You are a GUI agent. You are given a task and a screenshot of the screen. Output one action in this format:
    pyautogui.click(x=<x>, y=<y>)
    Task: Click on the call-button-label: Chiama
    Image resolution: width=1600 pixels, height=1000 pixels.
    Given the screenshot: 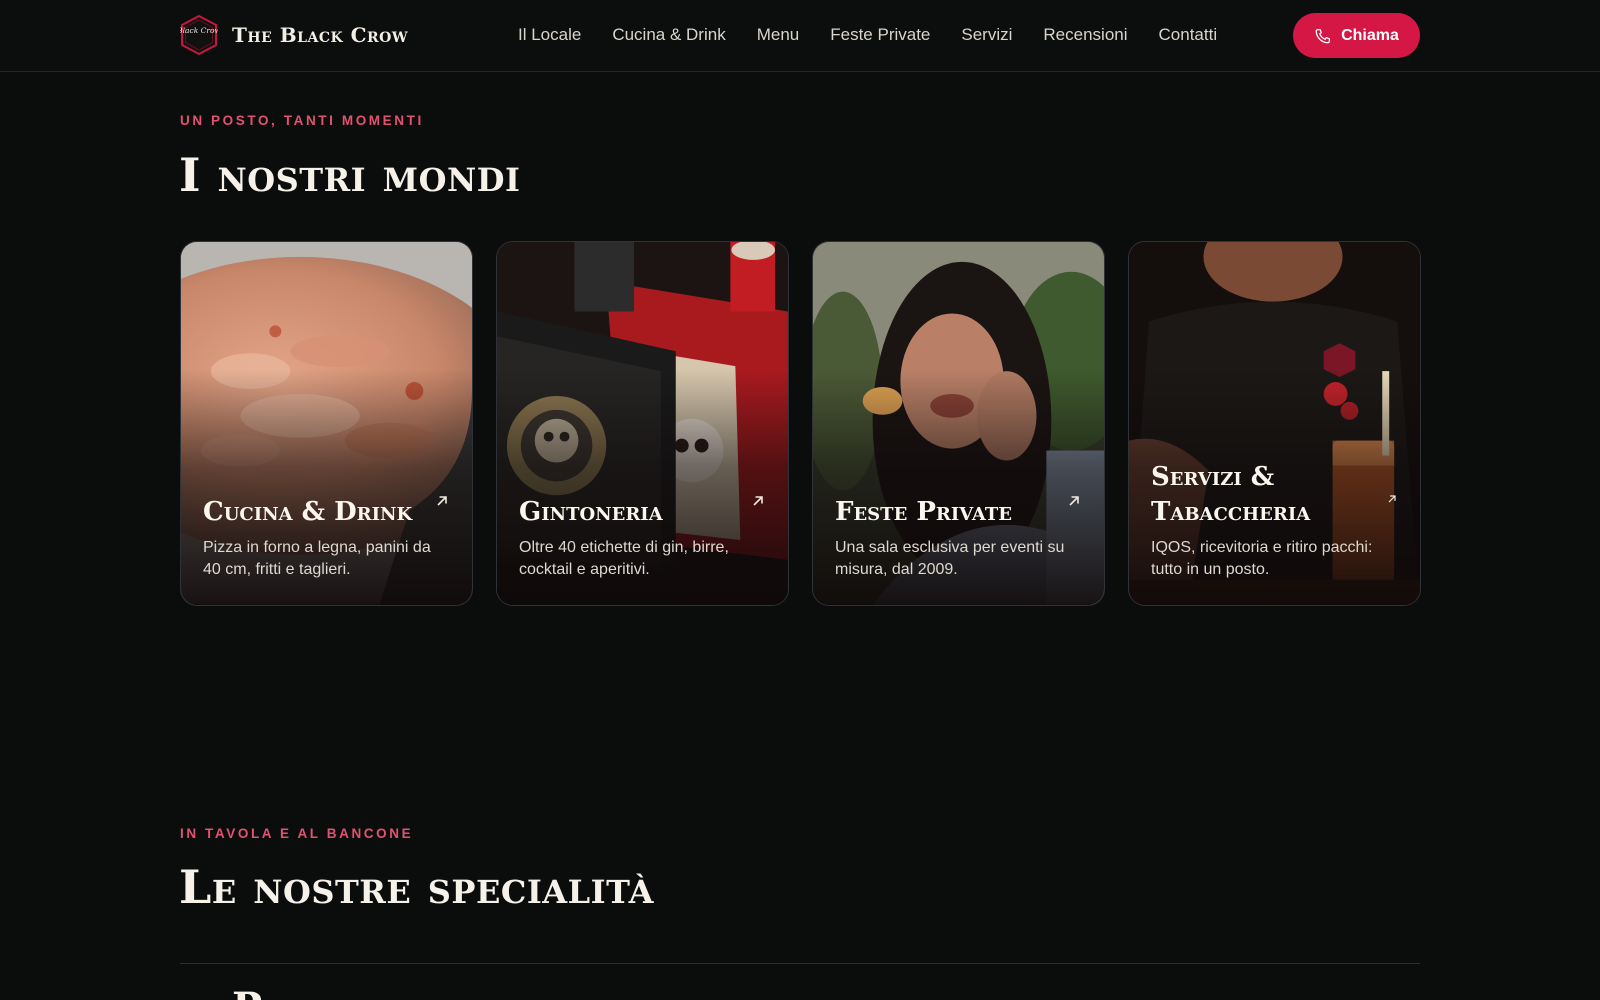 What is the action you would take?
    pyautogui.click(x=1370, y=35)
    